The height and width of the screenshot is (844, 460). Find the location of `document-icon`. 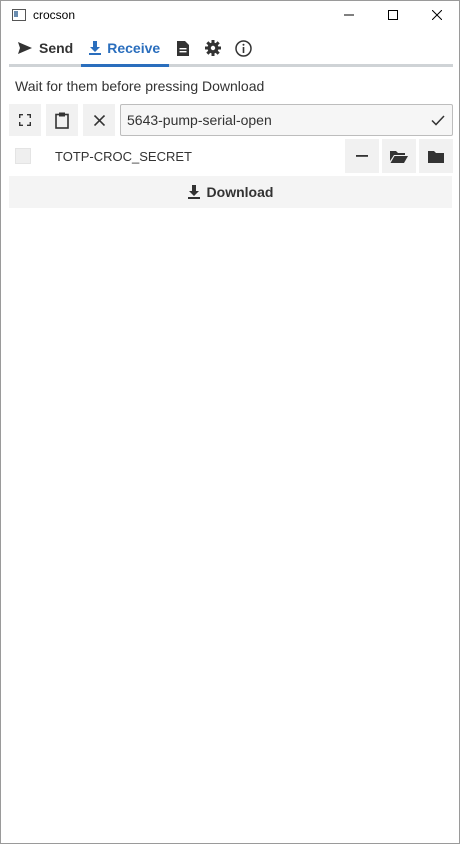

document-icon is located at coordinates (183, 48).